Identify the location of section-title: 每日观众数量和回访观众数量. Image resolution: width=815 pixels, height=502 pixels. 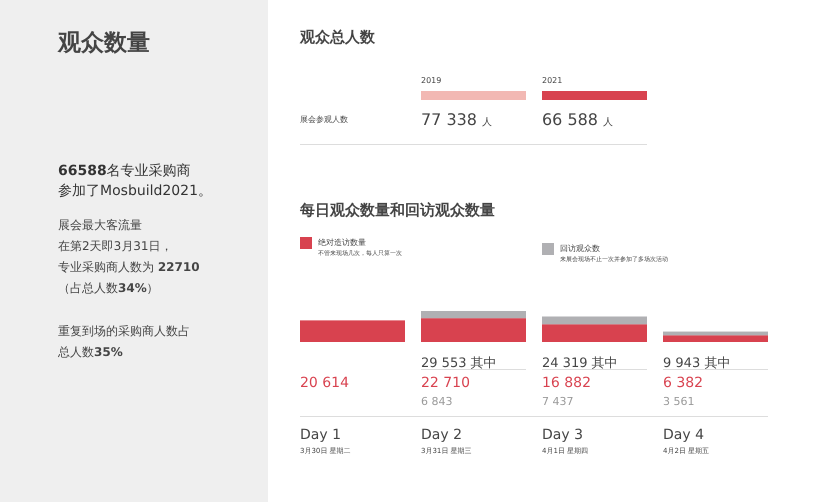
(397, 210).